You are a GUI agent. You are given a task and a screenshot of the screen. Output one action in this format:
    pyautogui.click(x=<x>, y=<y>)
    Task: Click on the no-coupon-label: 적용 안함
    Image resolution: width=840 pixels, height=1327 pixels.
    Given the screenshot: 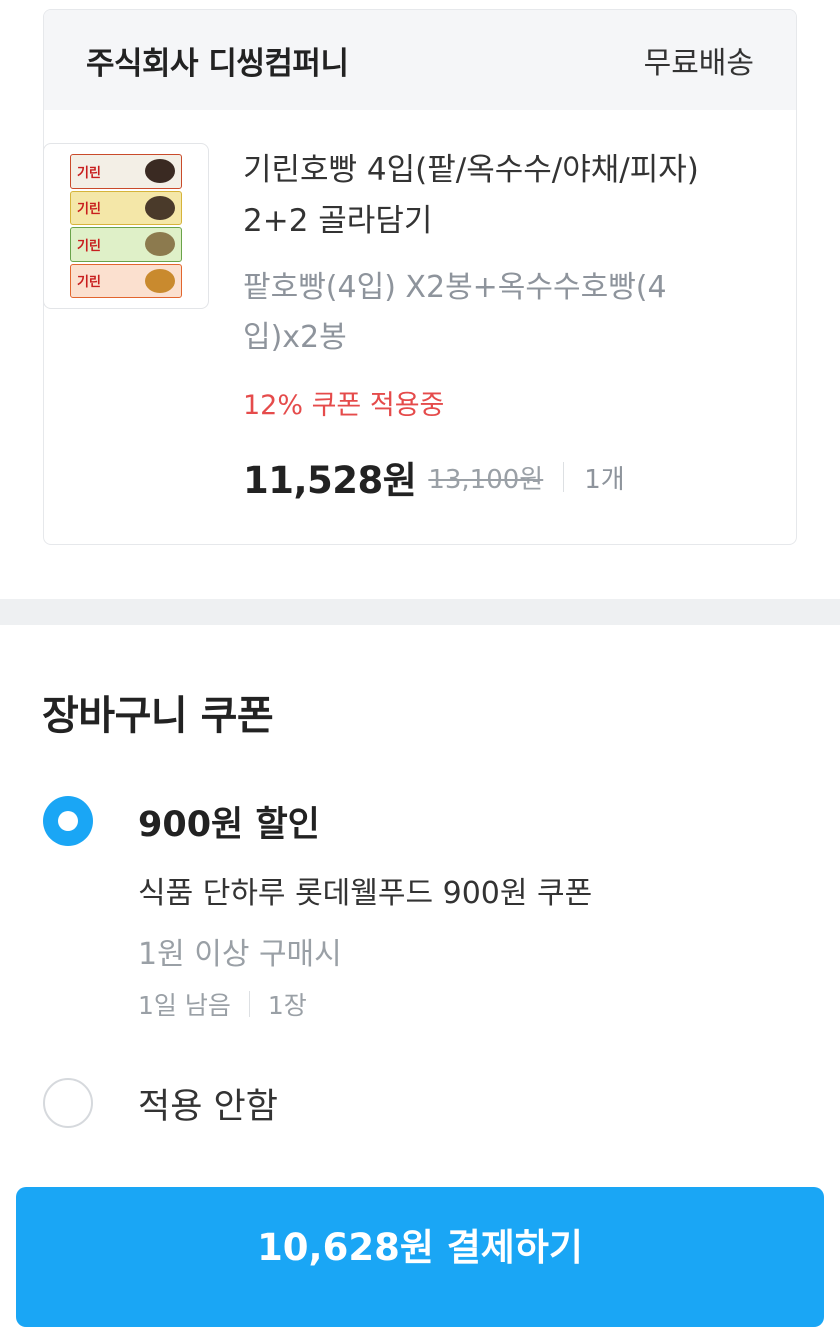 What is the action you would take?
    pyautogui.click(x=208, y=1103)
    